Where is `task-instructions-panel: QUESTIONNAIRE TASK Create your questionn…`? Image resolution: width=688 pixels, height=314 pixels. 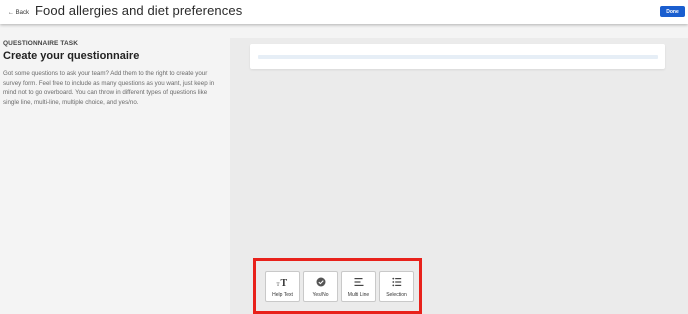 task-instructions-panel: QUESTIONNAIRE TASK Create your questionn… is located at coordinates (114, 73).